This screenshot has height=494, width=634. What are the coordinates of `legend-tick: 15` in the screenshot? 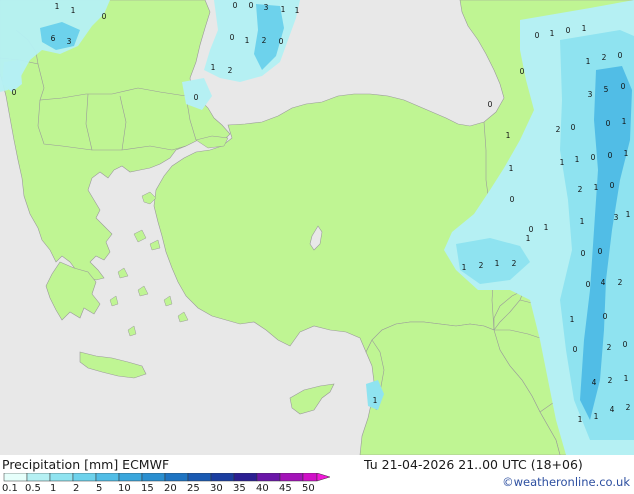 It's located at (147, 488).